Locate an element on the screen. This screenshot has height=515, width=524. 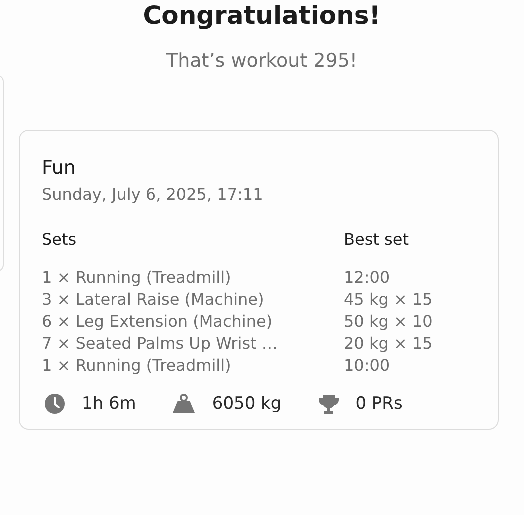
best-set-text: 20 kg × 15 is located at coordinates (389, 343).